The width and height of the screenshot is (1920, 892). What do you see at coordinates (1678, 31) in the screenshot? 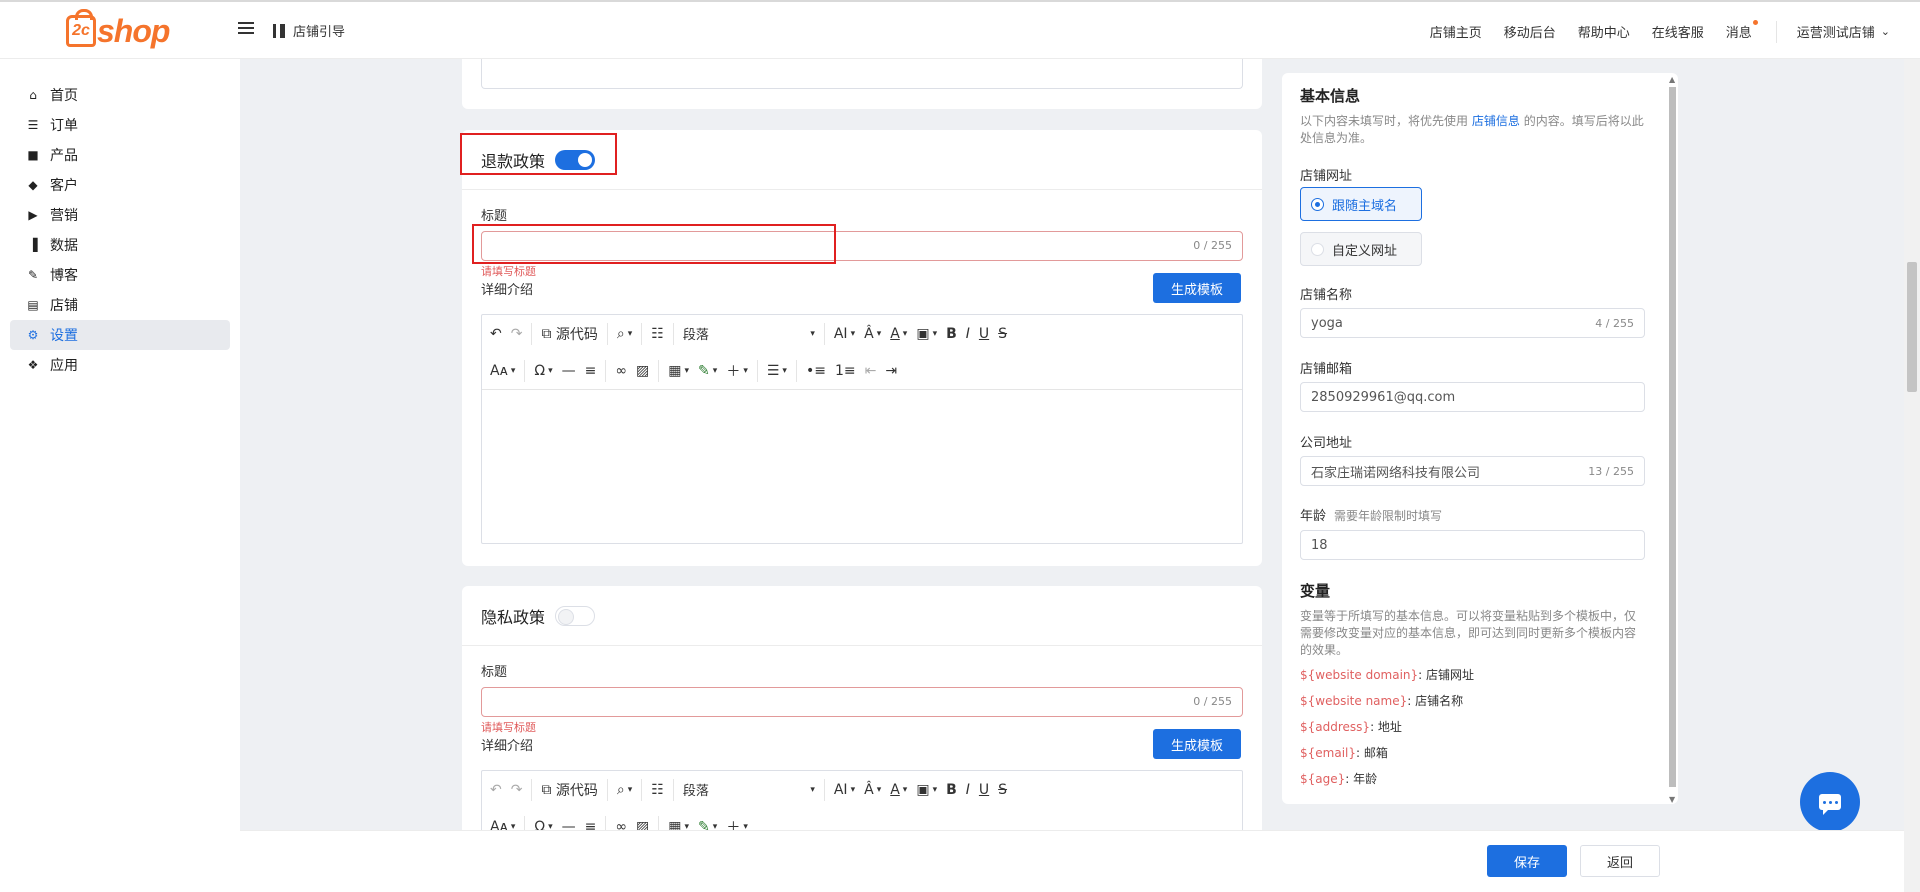
I see `nav-online-support: 在线客服` at bounding box center [1678, 31].